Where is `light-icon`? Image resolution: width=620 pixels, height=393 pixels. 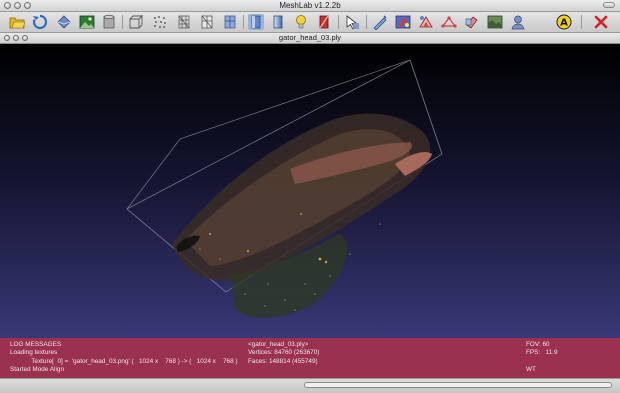 light-icon is located at coordinates (301, 22).